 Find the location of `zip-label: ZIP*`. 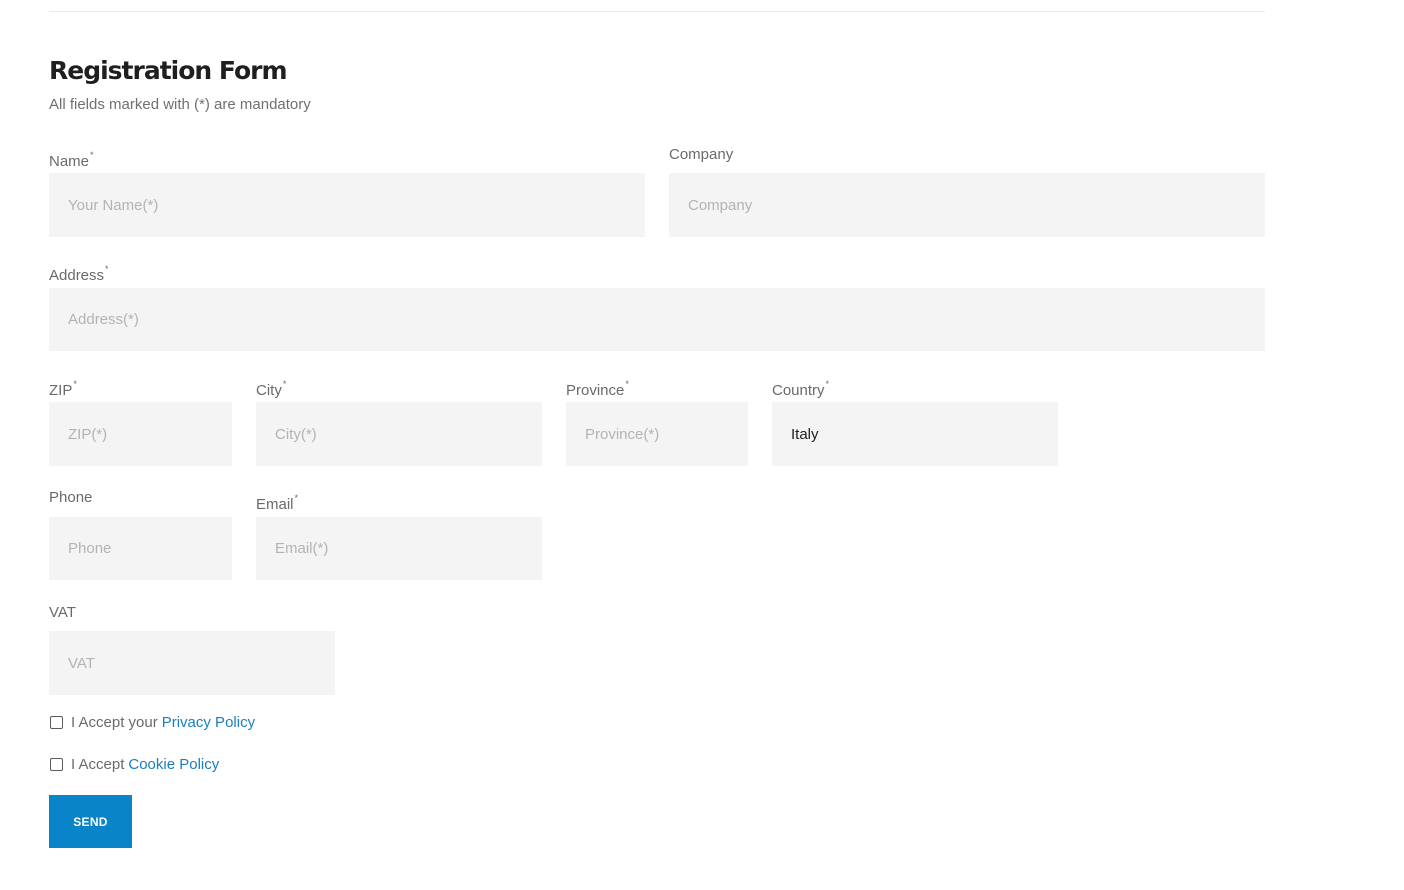

zip-label: ZIP* is located at coordinates (63, 389).